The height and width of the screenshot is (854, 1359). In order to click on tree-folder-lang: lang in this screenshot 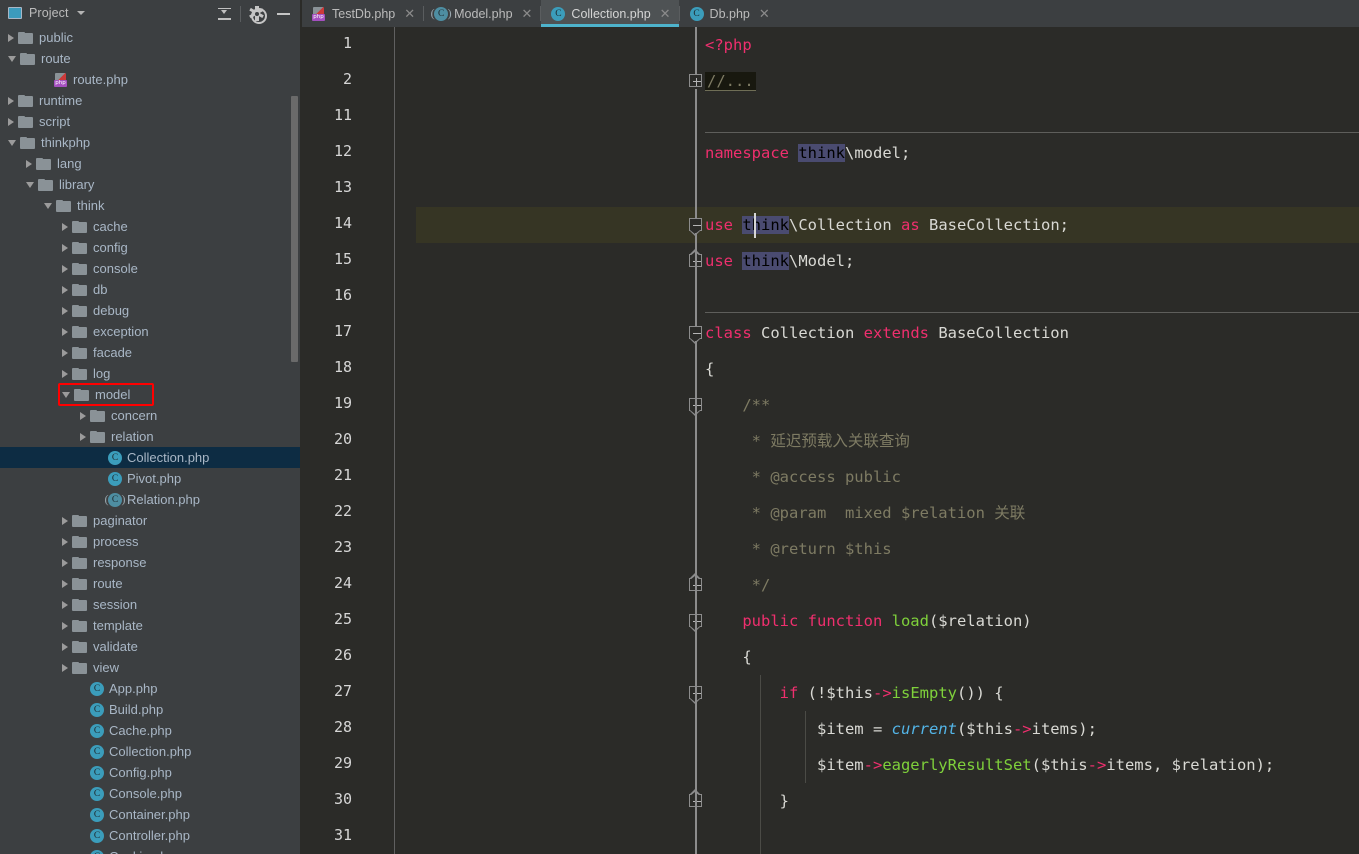, I will do `click(151, 163)`.